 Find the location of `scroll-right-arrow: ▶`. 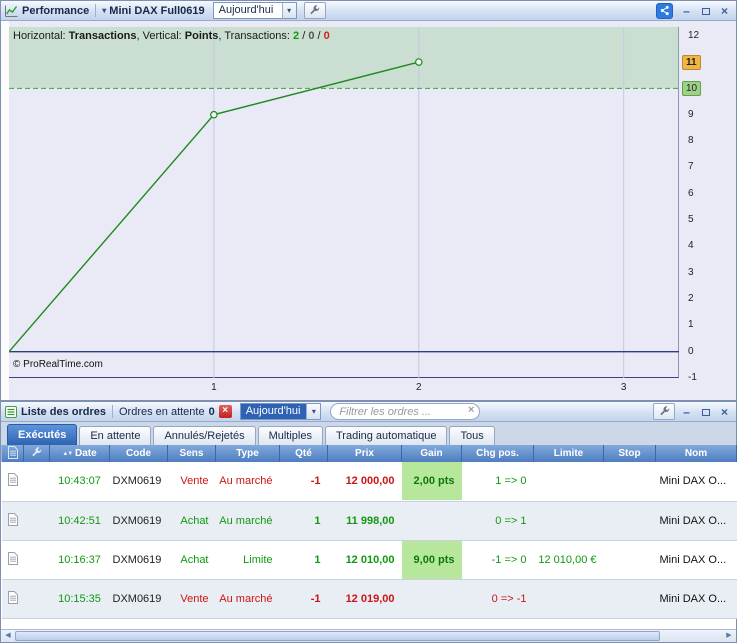

scroll-right-arrow: ▶ is located at coordinates (729, 636).